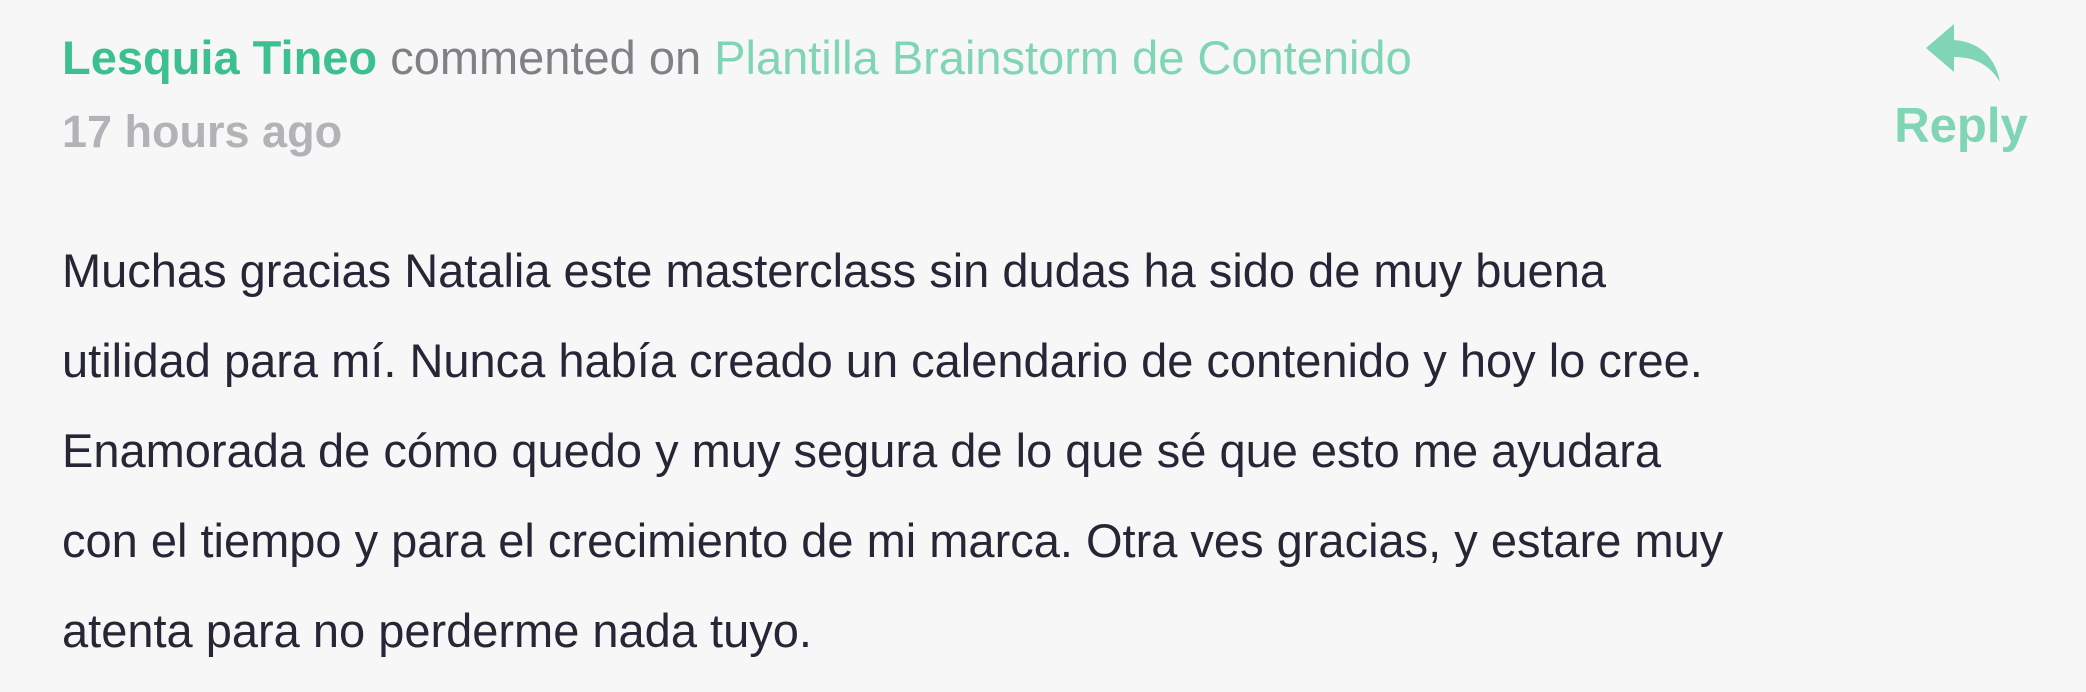  Describe the element at coordinates (1963, 53) in the screenshot. I see `reply-arrow-icon` at that location.